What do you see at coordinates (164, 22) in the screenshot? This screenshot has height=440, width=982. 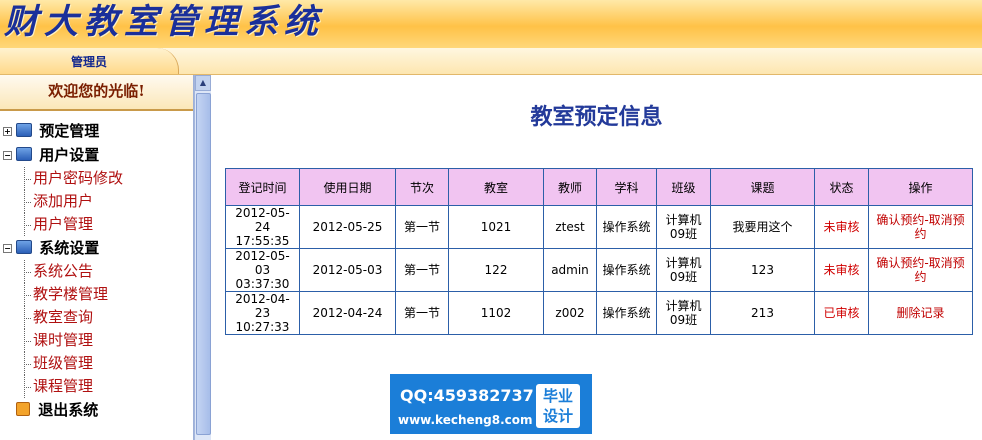 I see `app-title: 财大教室管理系统` at bounding box center [164, 22].